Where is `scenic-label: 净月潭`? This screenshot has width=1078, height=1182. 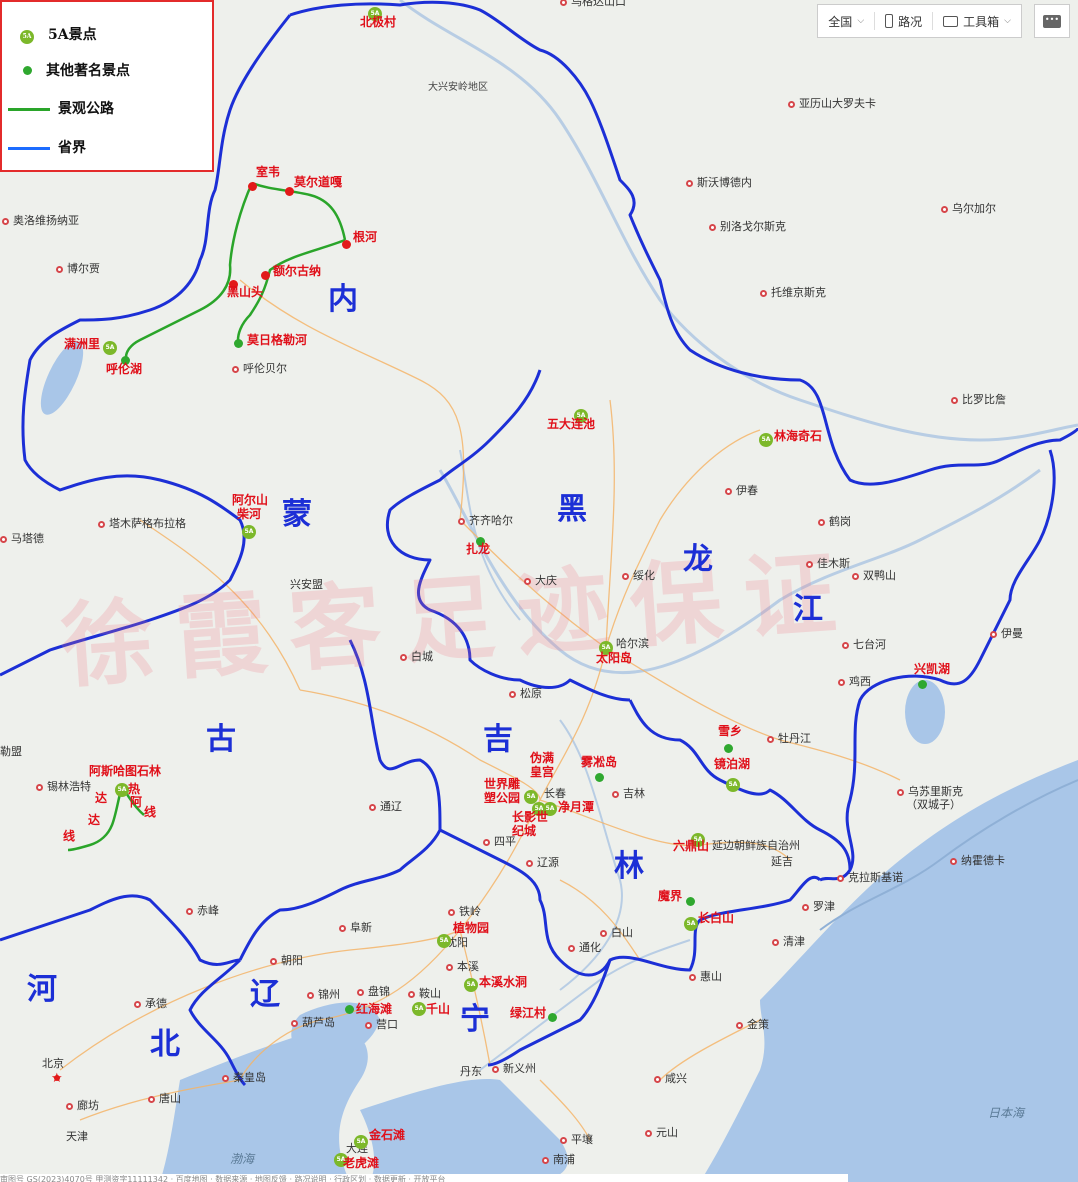 scenic-label: 净月潭 is located at coordinates (576, 807).